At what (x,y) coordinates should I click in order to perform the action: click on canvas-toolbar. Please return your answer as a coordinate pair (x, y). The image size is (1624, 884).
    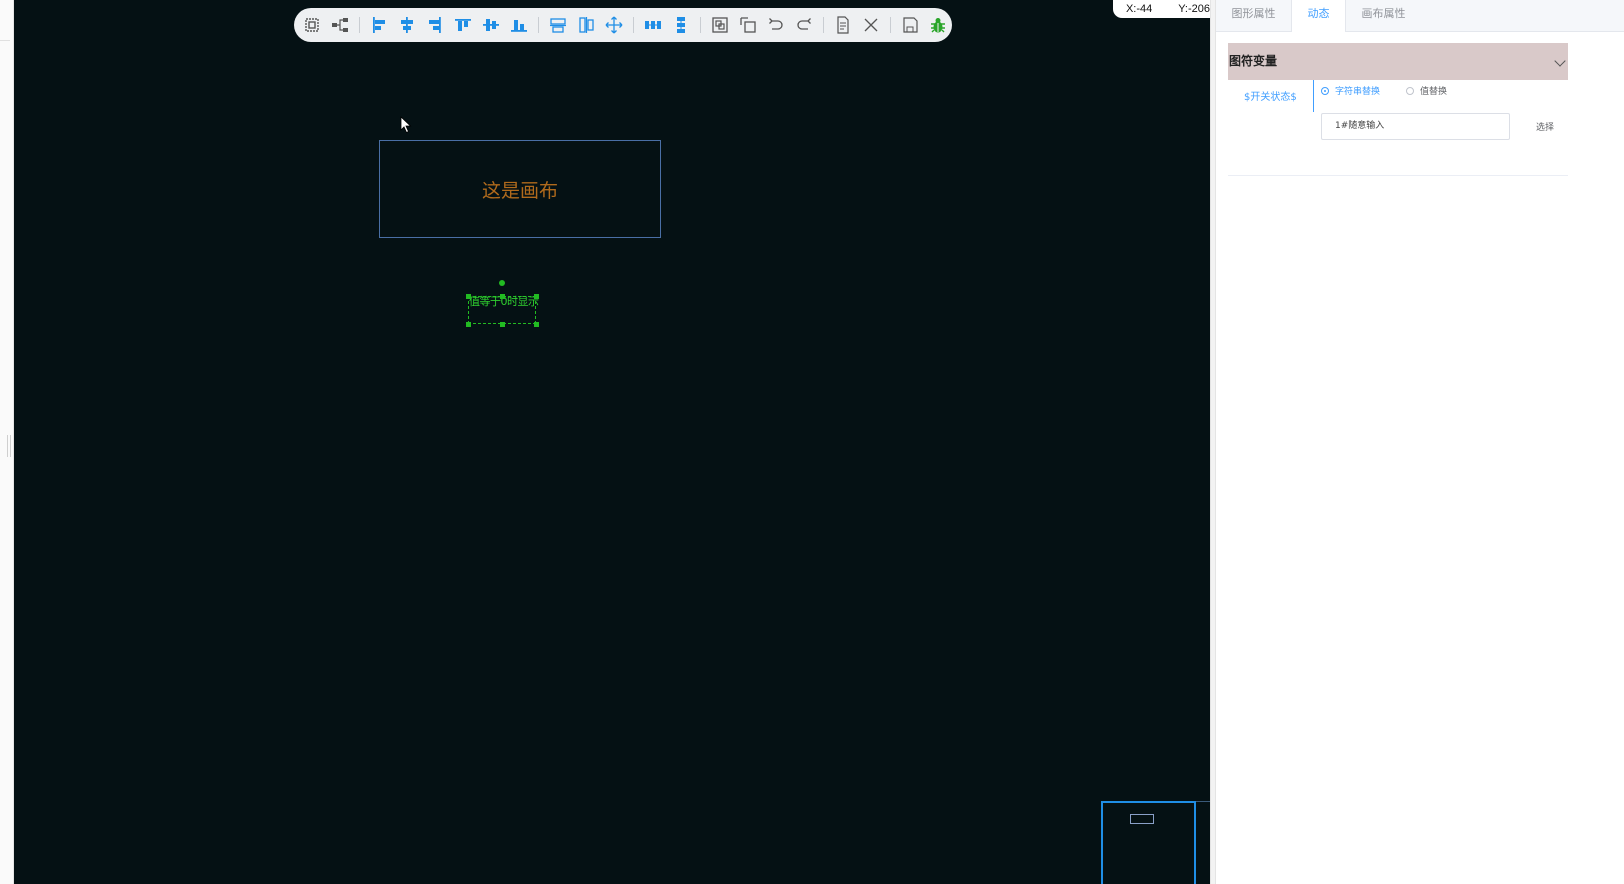
    Looking at the image, I should click on (623, 25).